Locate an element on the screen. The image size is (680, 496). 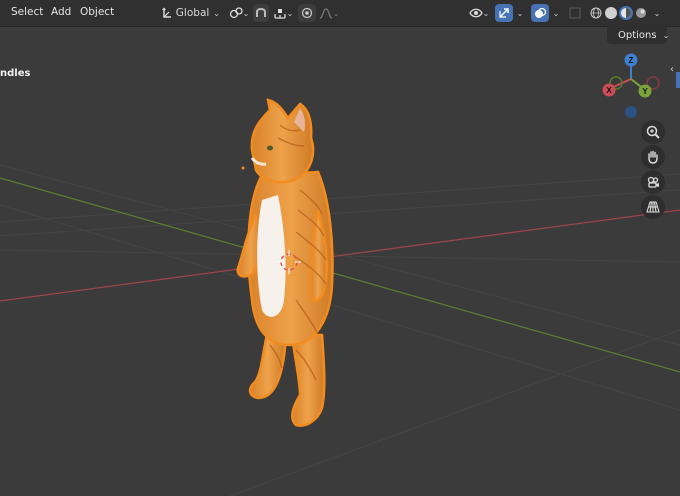
xray-icon is located at coordinates (575, 13).